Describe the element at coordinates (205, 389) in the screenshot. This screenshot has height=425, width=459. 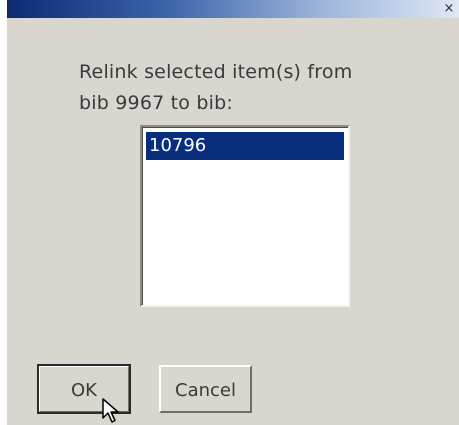
I see `cancel-button: Cancel` at that location.